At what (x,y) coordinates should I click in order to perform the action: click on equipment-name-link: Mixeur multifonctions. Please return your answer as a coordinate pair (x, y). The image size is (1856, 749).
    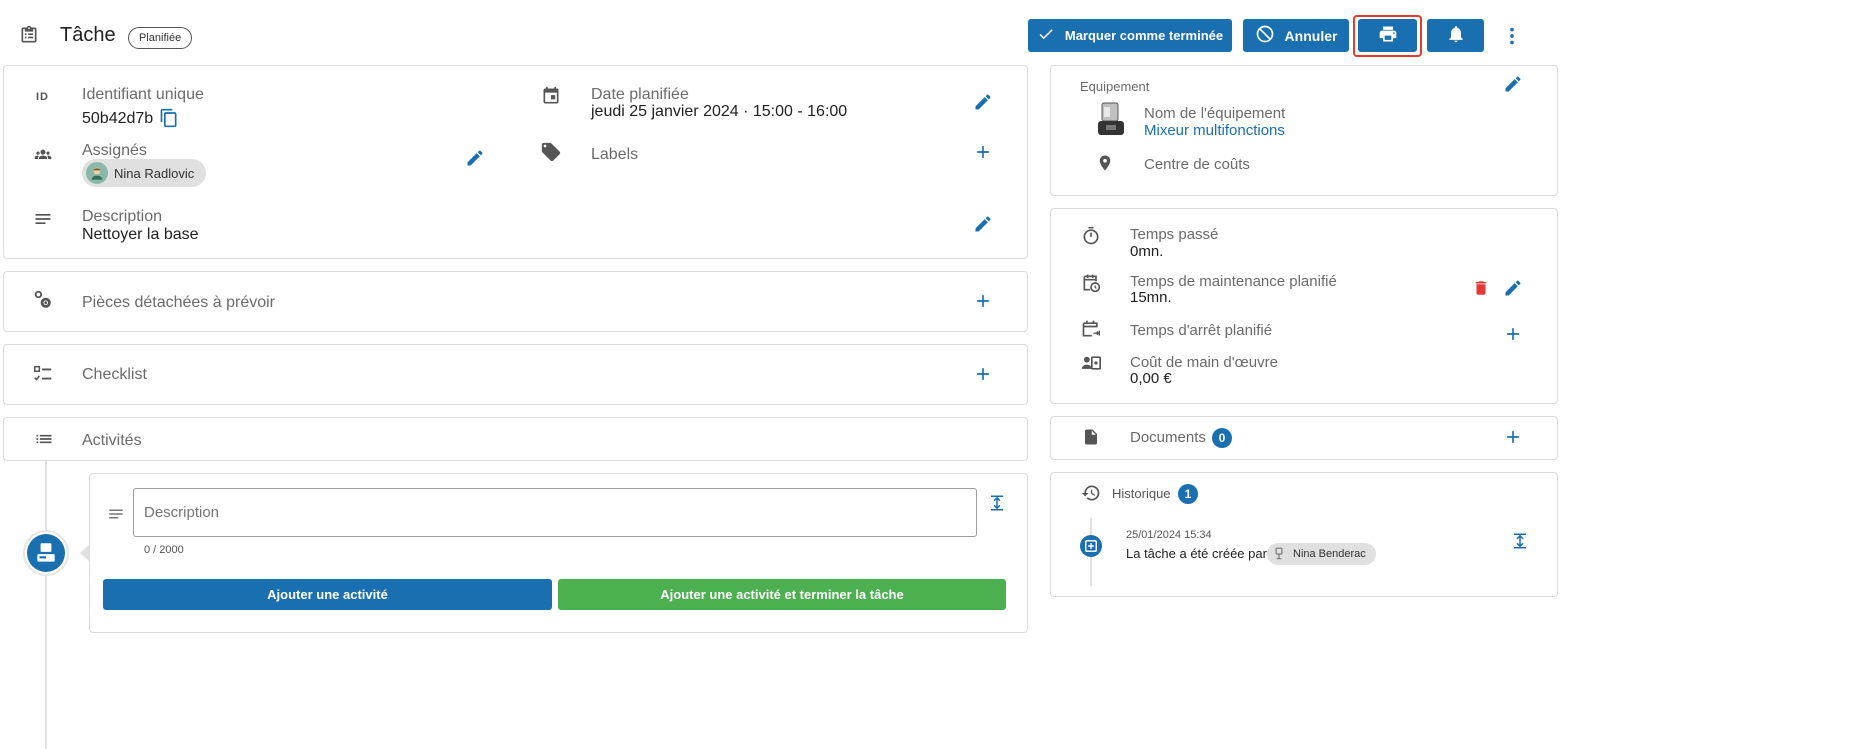
    Looking at the image, I should click on (1214, 130).